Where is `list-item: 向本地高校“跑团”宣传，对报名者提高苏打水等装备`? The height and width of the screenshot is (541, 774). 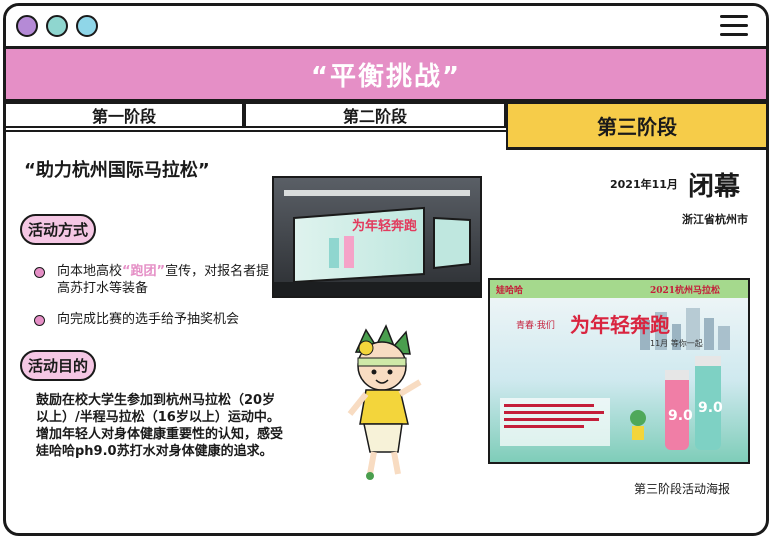 list-item: 向本地高校“跑团”宣传，对报名者提高苏打水等装备 is located at coordinates (154, 280).